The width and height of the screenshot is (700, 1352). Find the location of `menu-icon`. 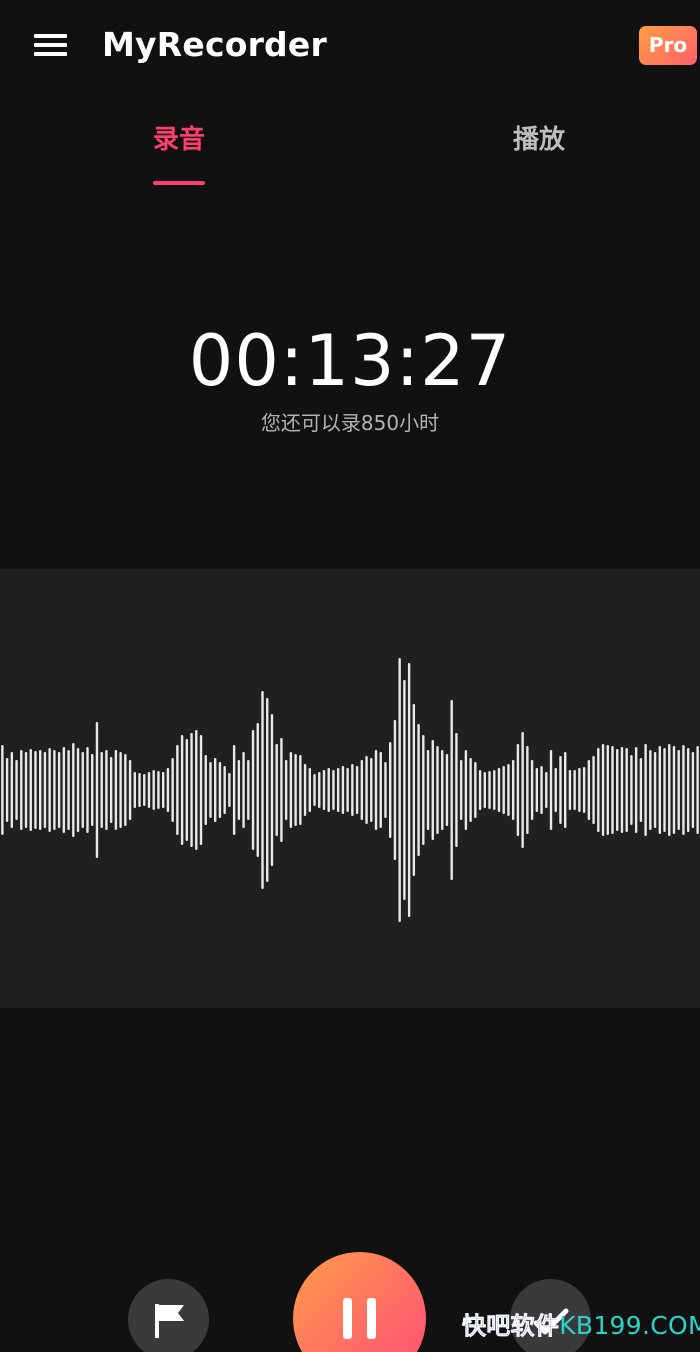

menu-icon is located at coordinates (50, 36).